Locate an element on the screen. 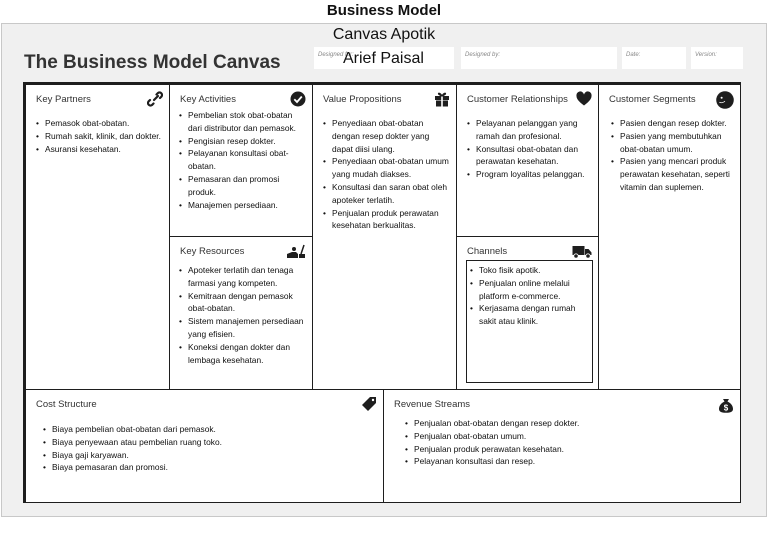 The image size is (768, 543). price-tag-icon is located at coordinates (369, 404).